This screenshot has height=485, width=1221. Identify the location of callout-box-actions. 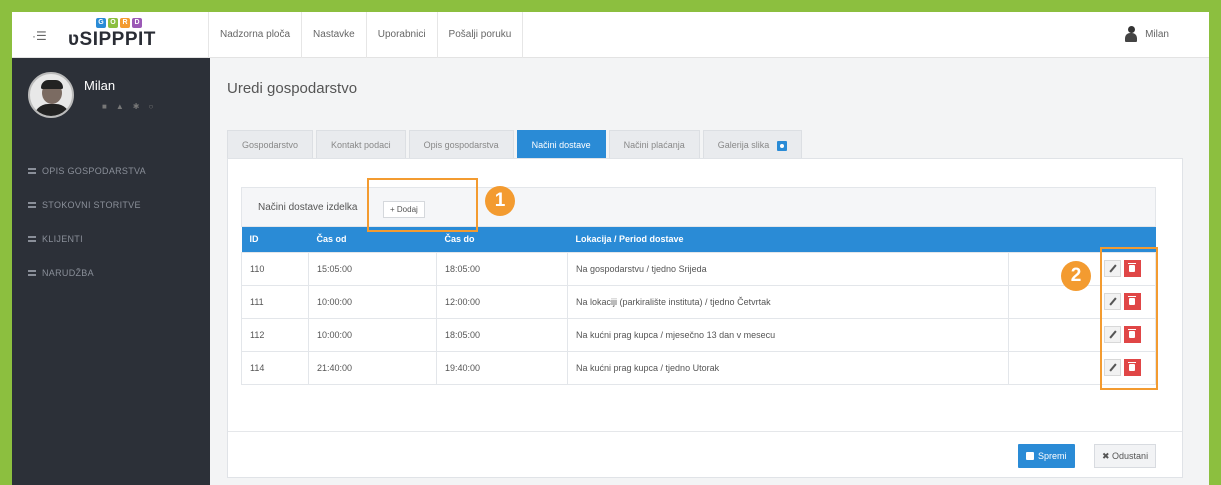
(1129, 318).